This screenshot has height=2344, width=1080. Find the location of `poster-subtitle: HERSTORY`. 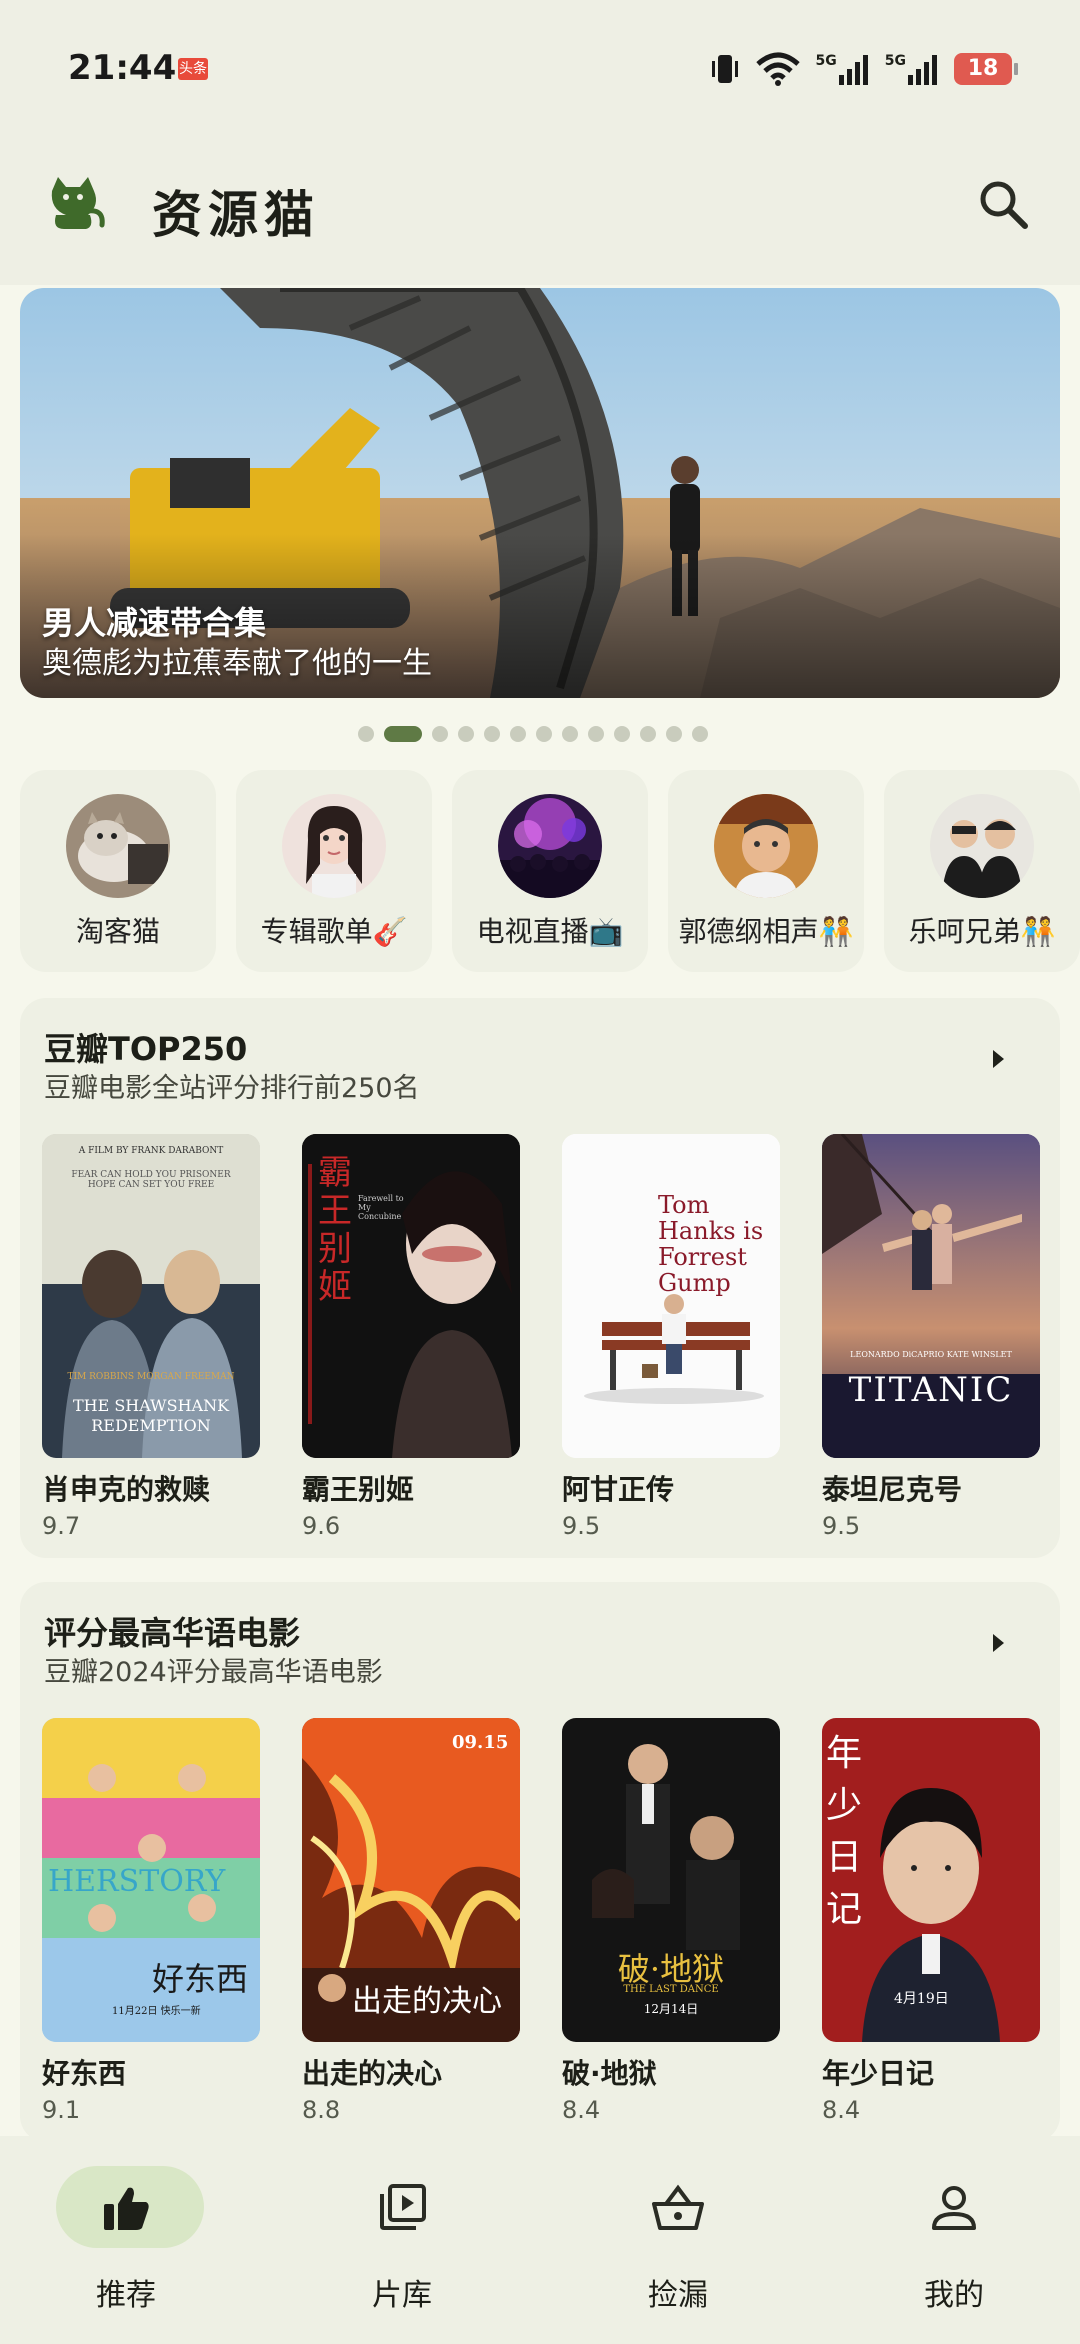

poster-subtitle: HERSTORY is located at coordinates (137, 1881).